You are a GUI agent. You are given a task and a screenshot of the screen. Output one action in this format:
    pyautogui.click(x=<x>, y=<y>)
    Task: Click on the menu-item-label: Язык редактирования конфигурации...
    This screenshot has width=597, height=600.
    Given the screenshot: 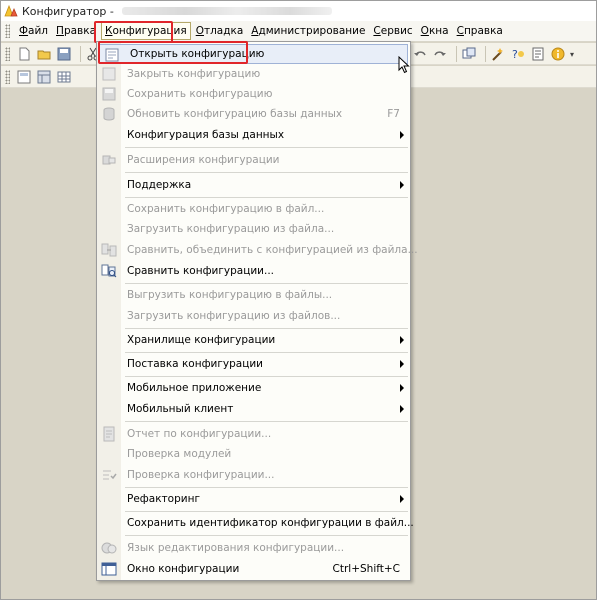 What is the action you would take?
    pyautogui.click(x=236, y=548)
    